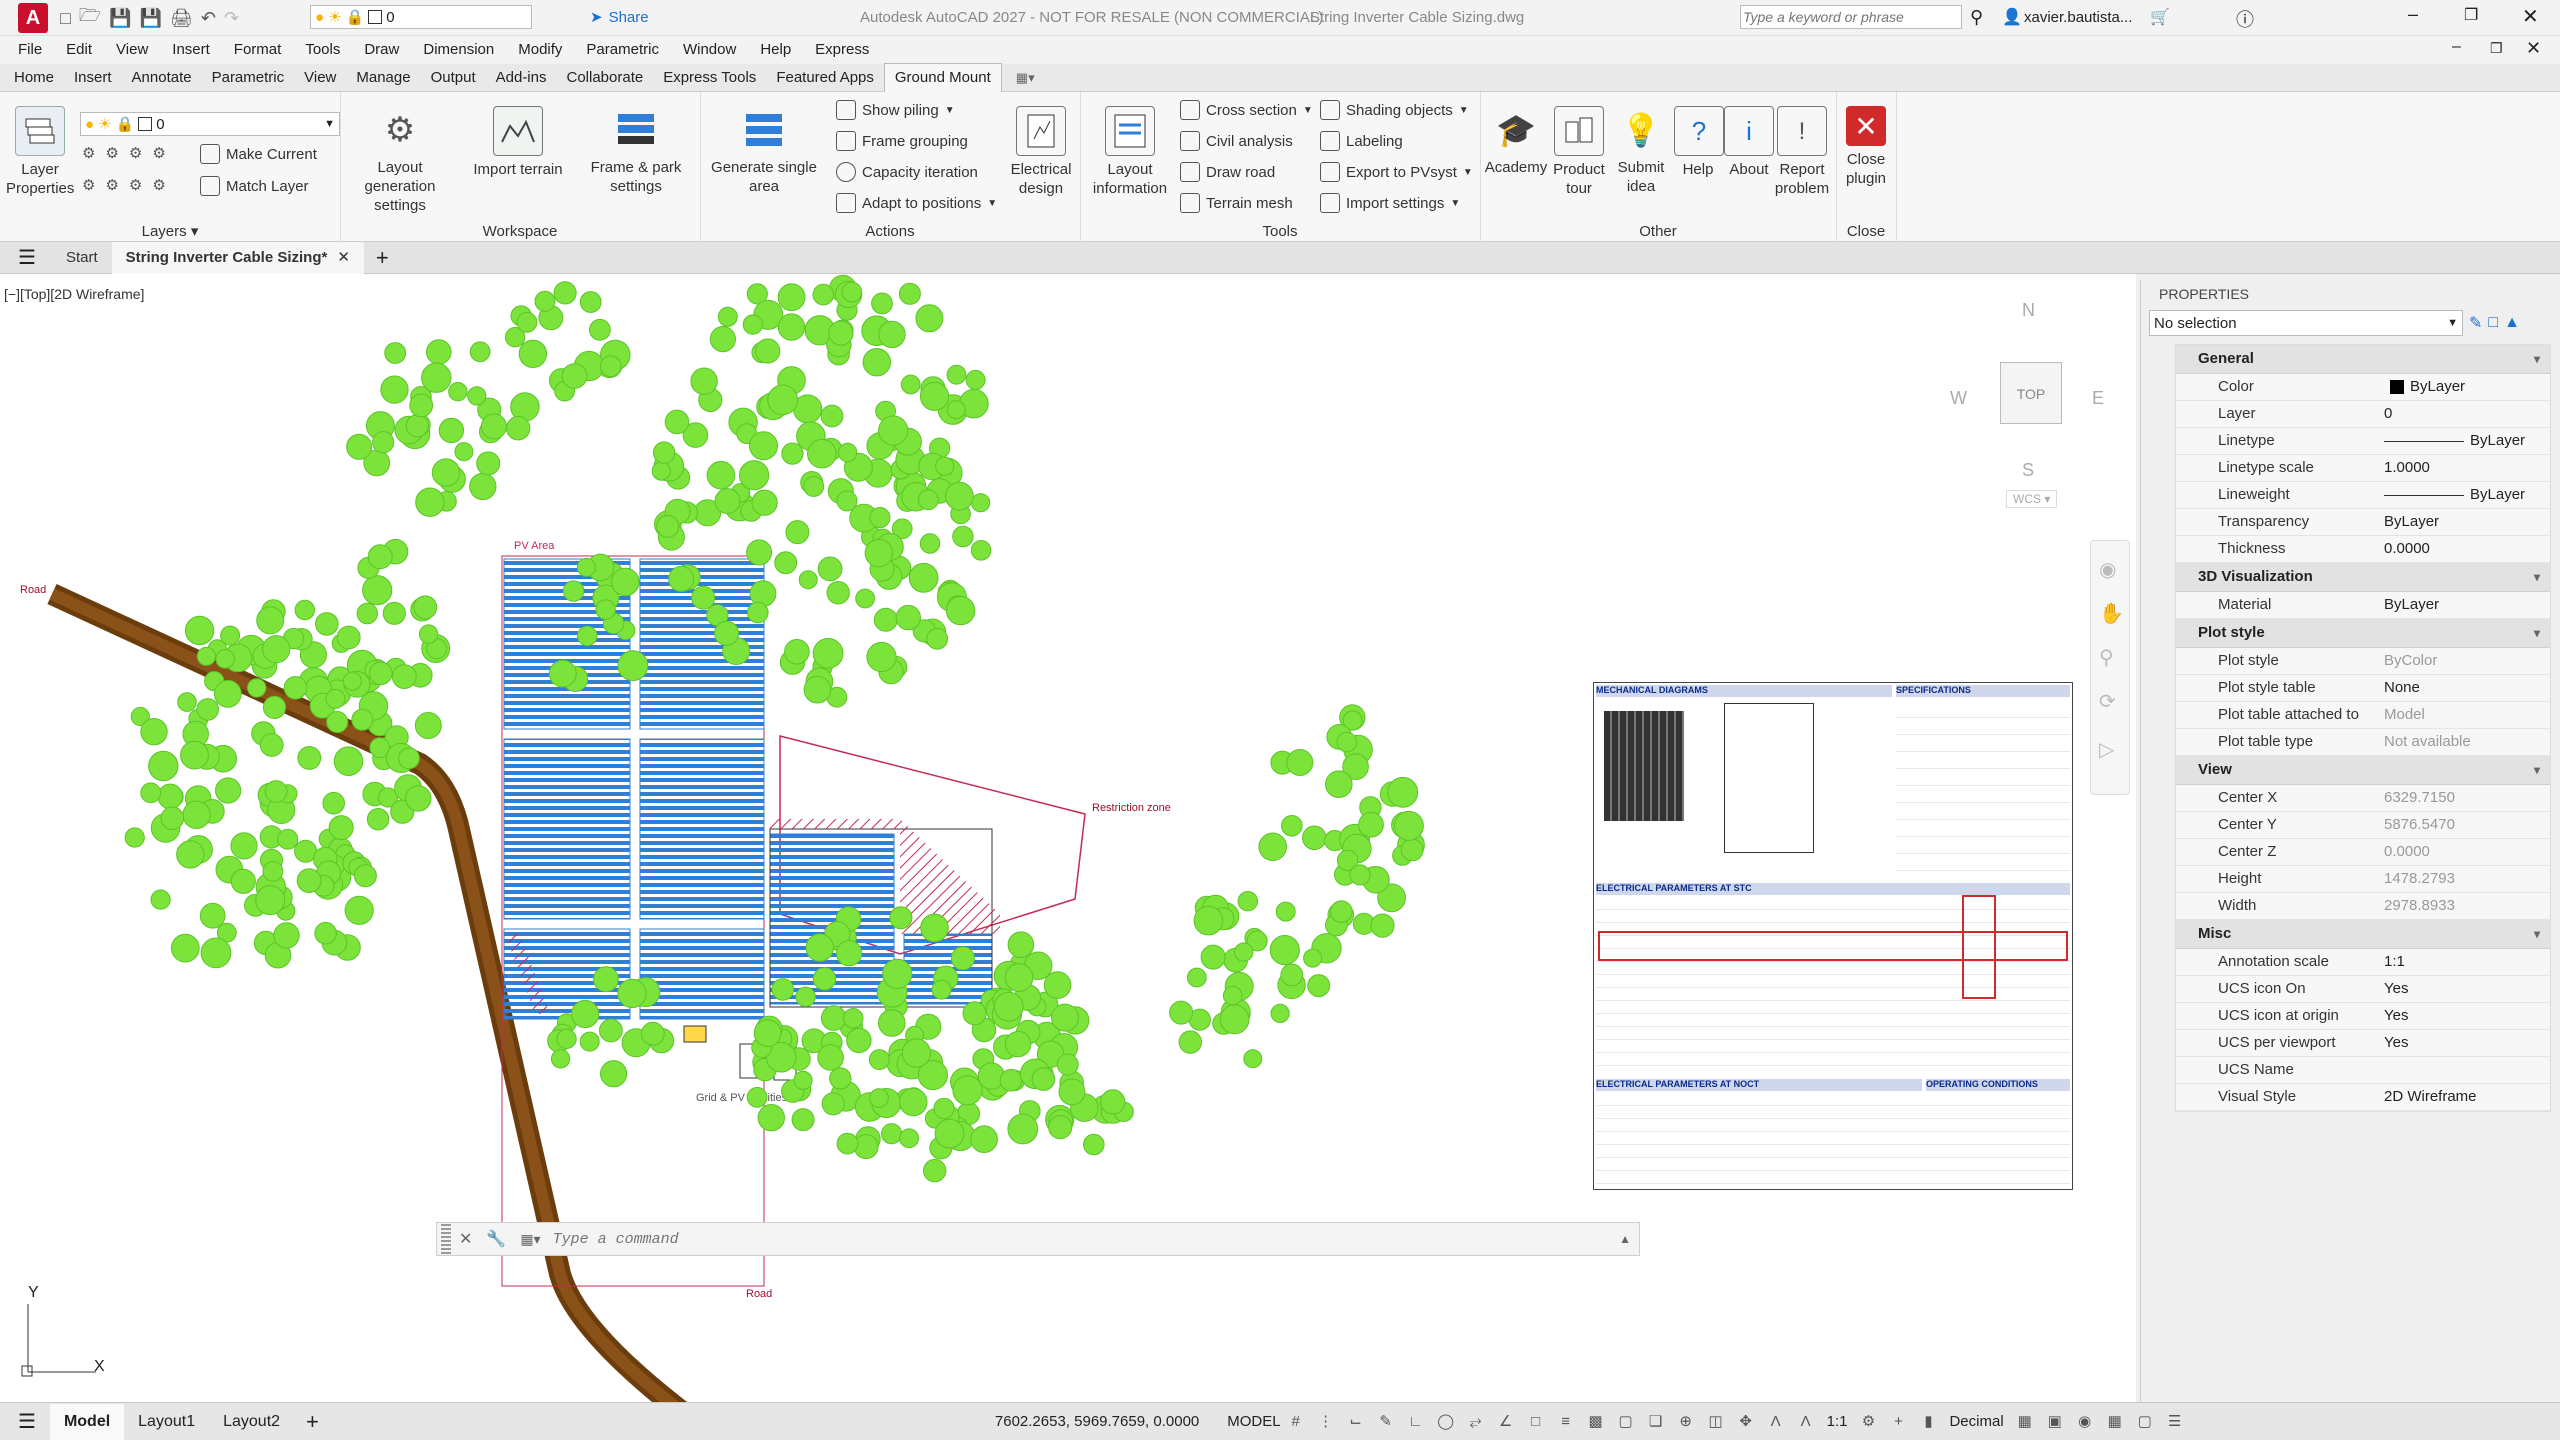 The height and width of the screenshot is (1440, 2560). What do you see at coordinates (2512, 323) in the screenshot?
I see `quick-select-icon: ▲` at bounding box center [2512, 323].